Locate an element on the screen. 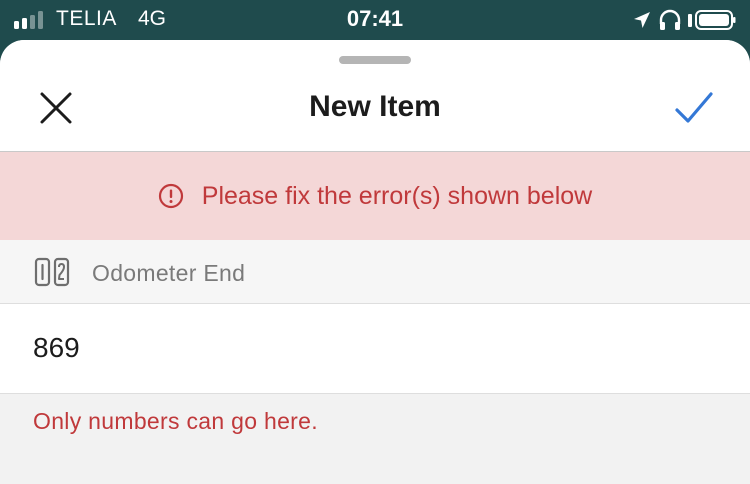 The image size is (750, 484). odometer-icon is located at coordinates (52, 272).